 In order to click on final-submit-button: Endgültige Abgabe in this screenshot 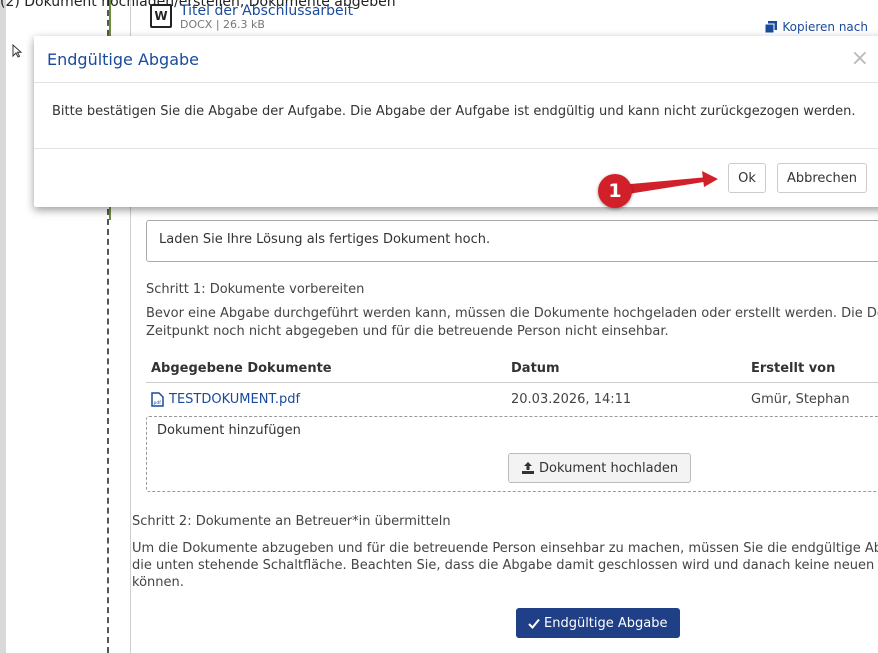, I will do `click(598, 623)`.